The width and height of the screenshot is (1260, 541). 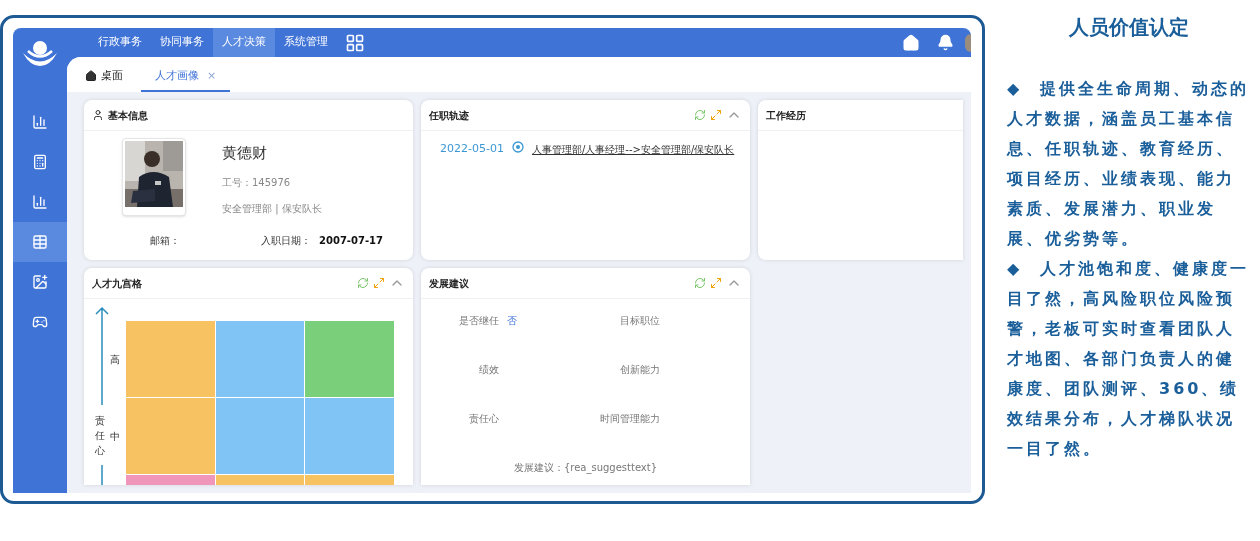 I want to click on apps-icon, so click(x=355, y=42).